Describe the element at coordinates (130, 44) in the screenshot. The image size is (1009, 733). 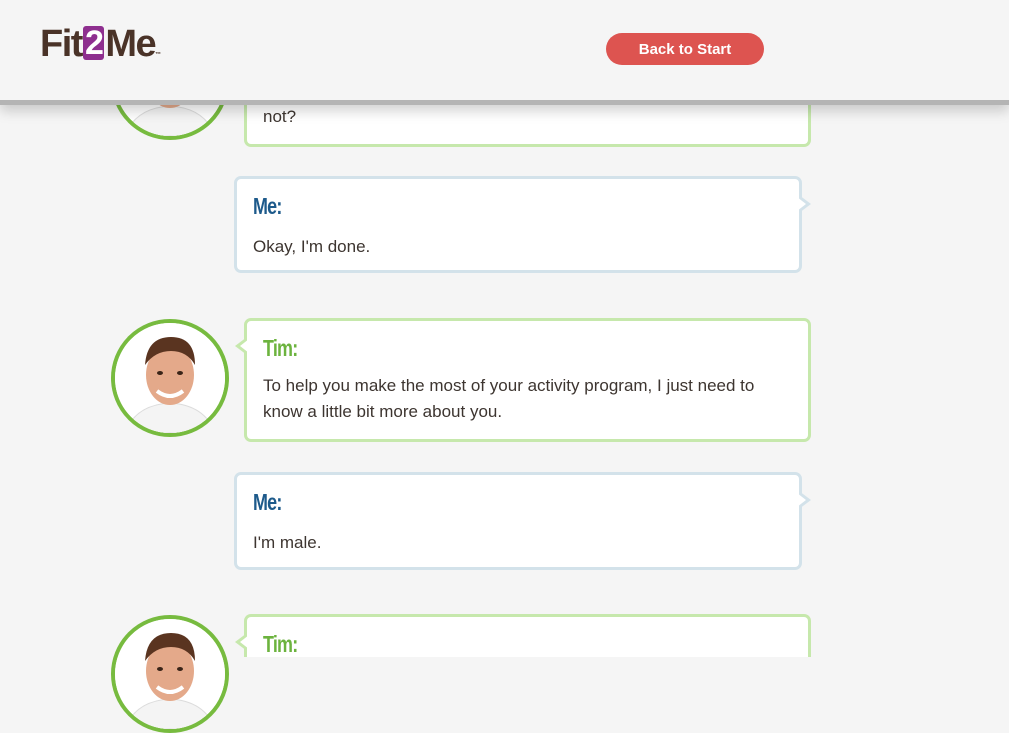
I see `logo-text-me: Me` at that location.